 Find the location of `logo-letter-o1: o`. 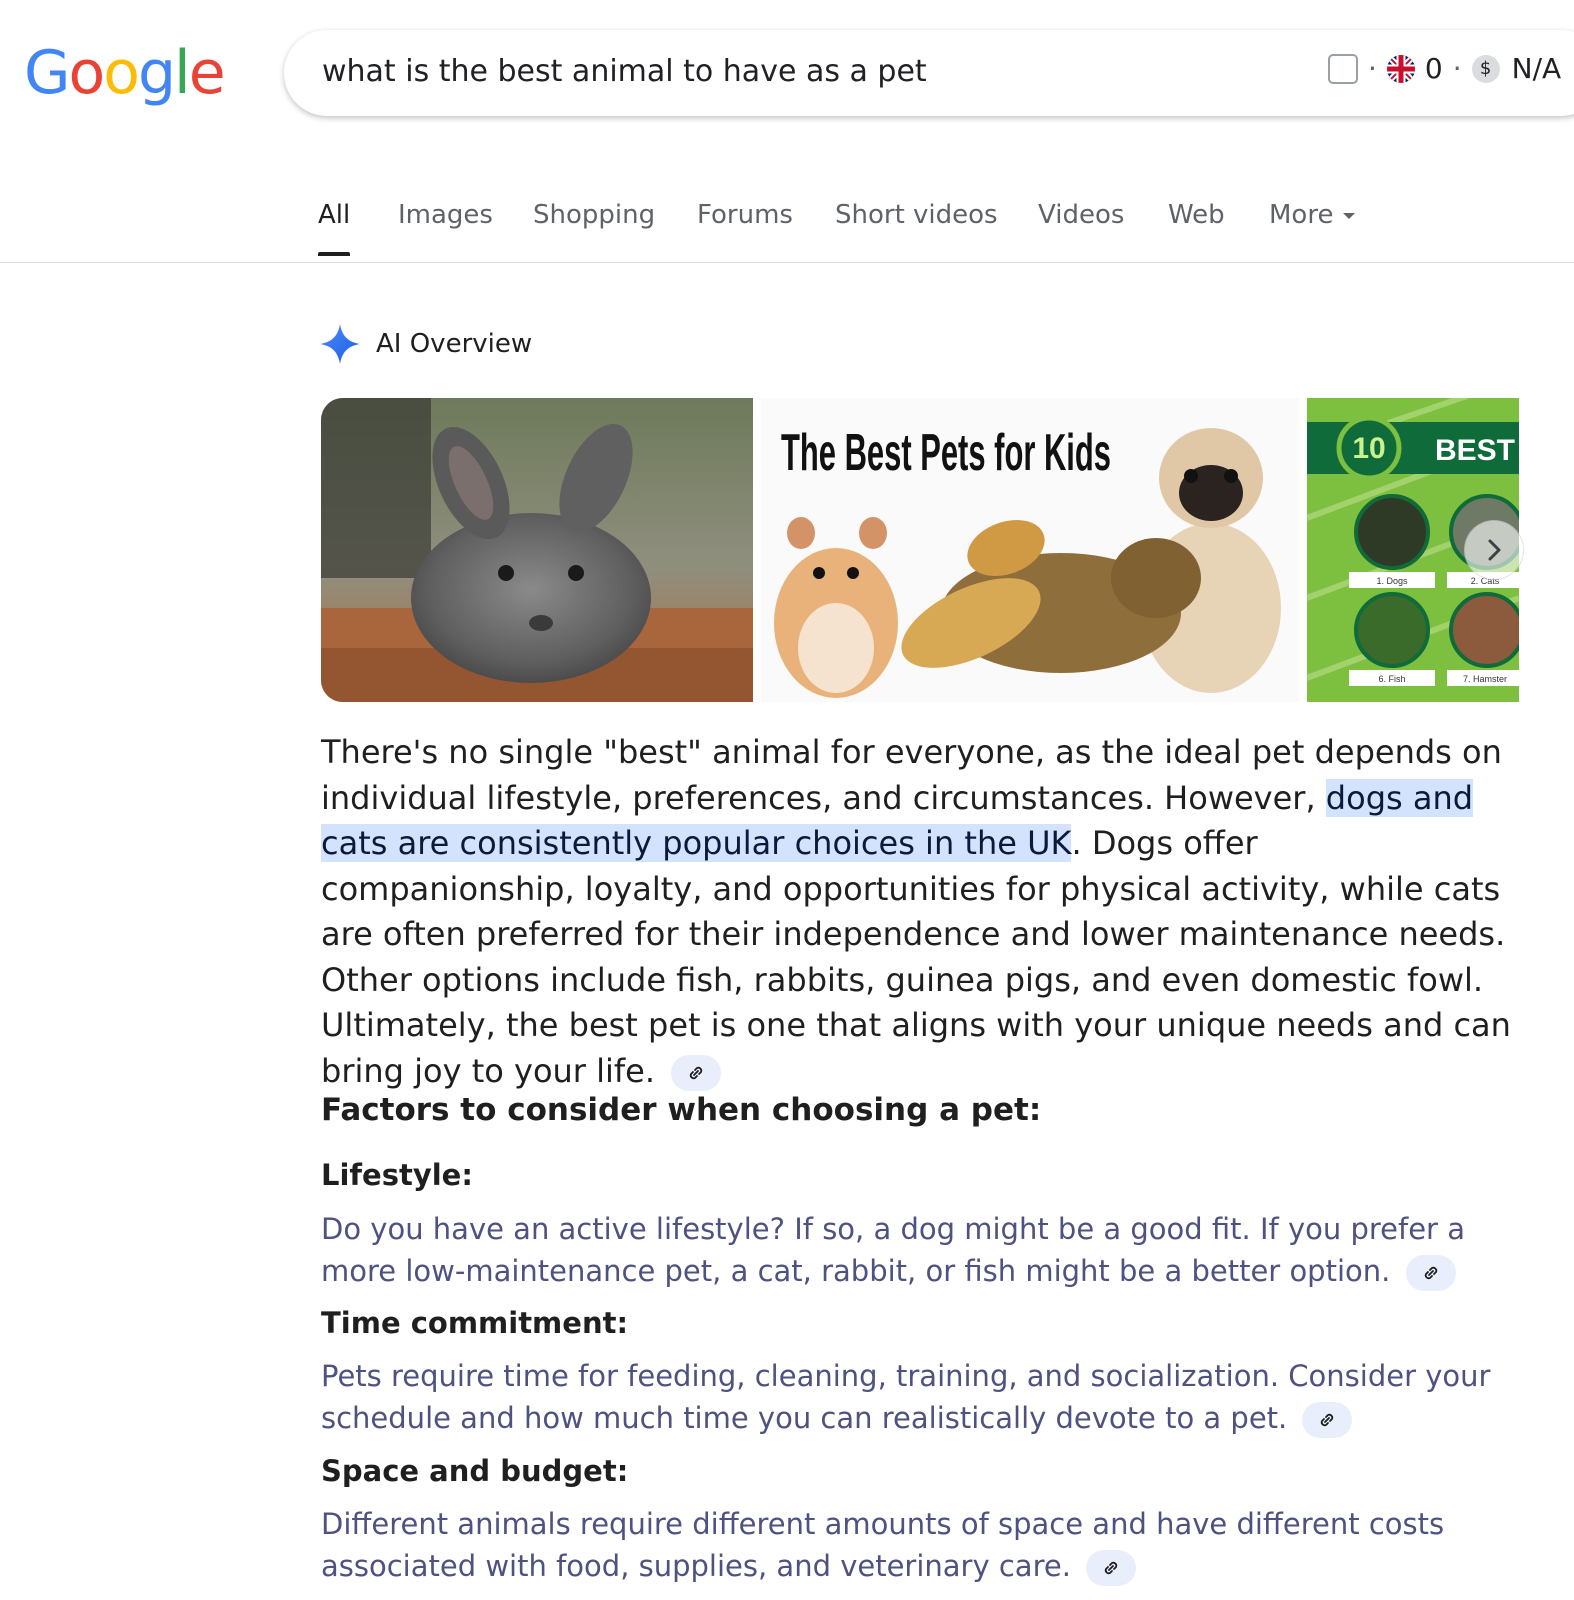

logo-letter-o1: o is located at coordinates (87, 73).